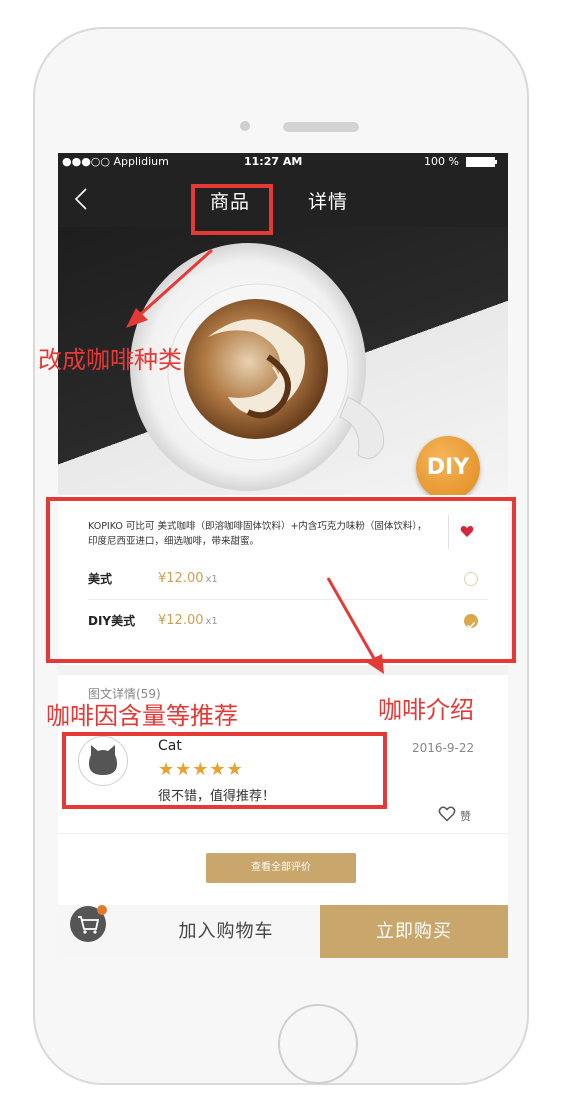 This screenshot has width=562, height=1106. Describe the element at coordinates (281, 580) in the screenshot. I see `annotation-box-product` at that location.